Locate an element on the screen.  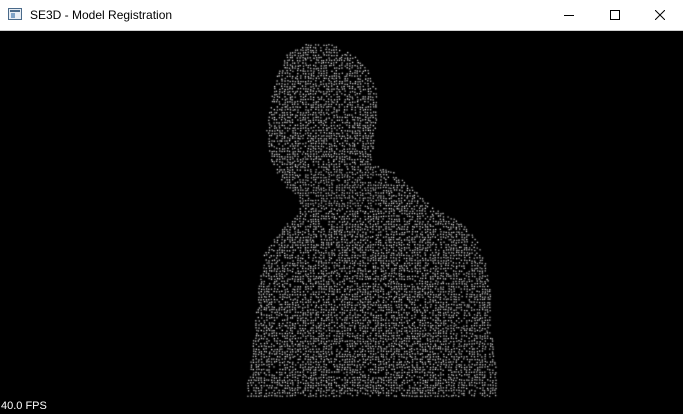
maximize-icon is located at coordinates (615, 15).